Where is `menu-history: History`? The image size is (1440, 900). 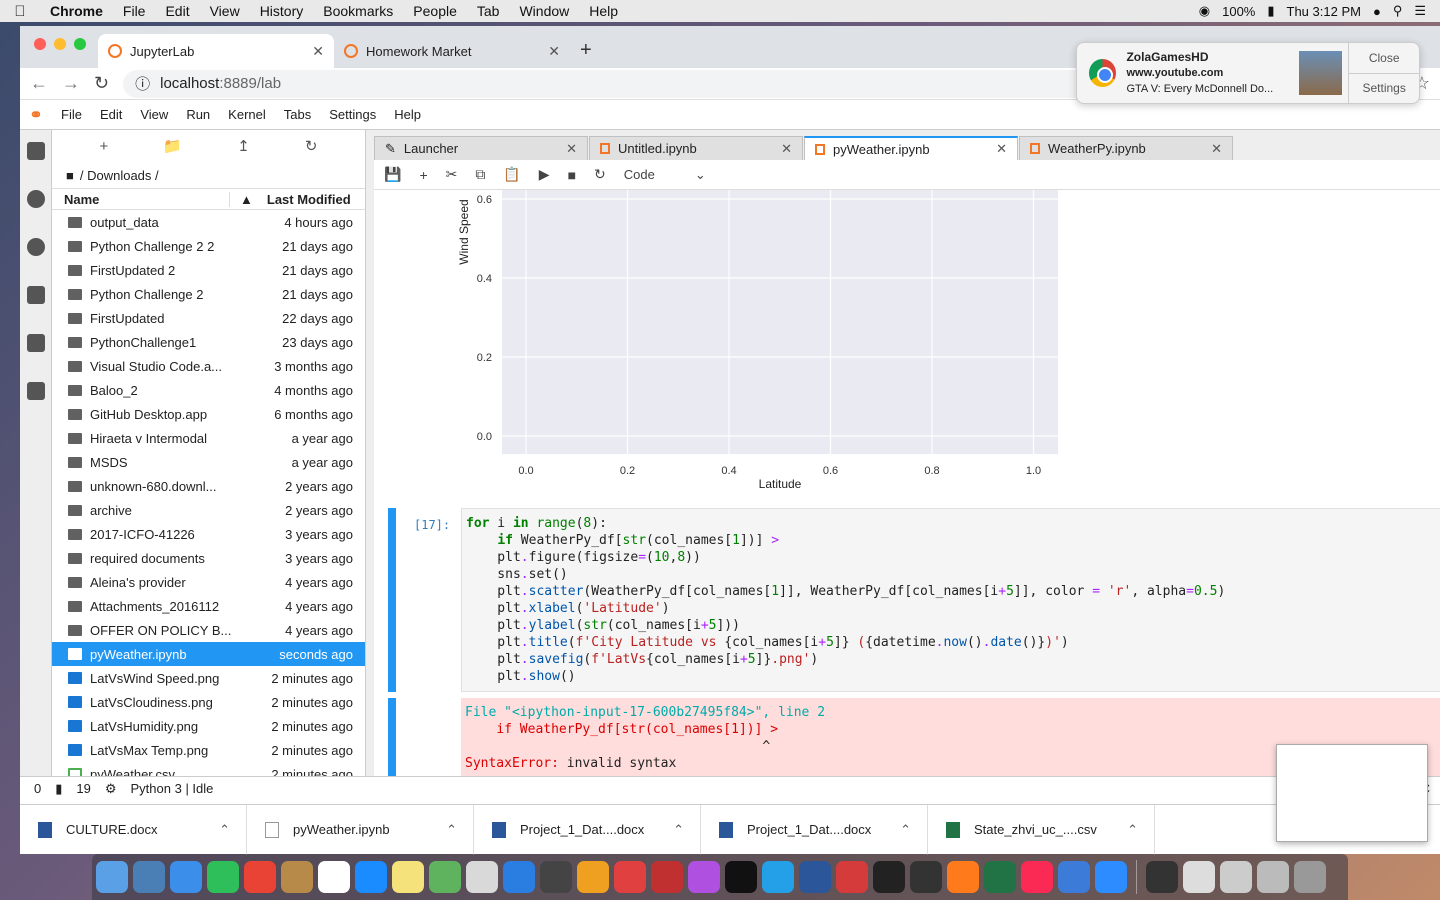
menu-history: History is located at coordinates (282, 11).